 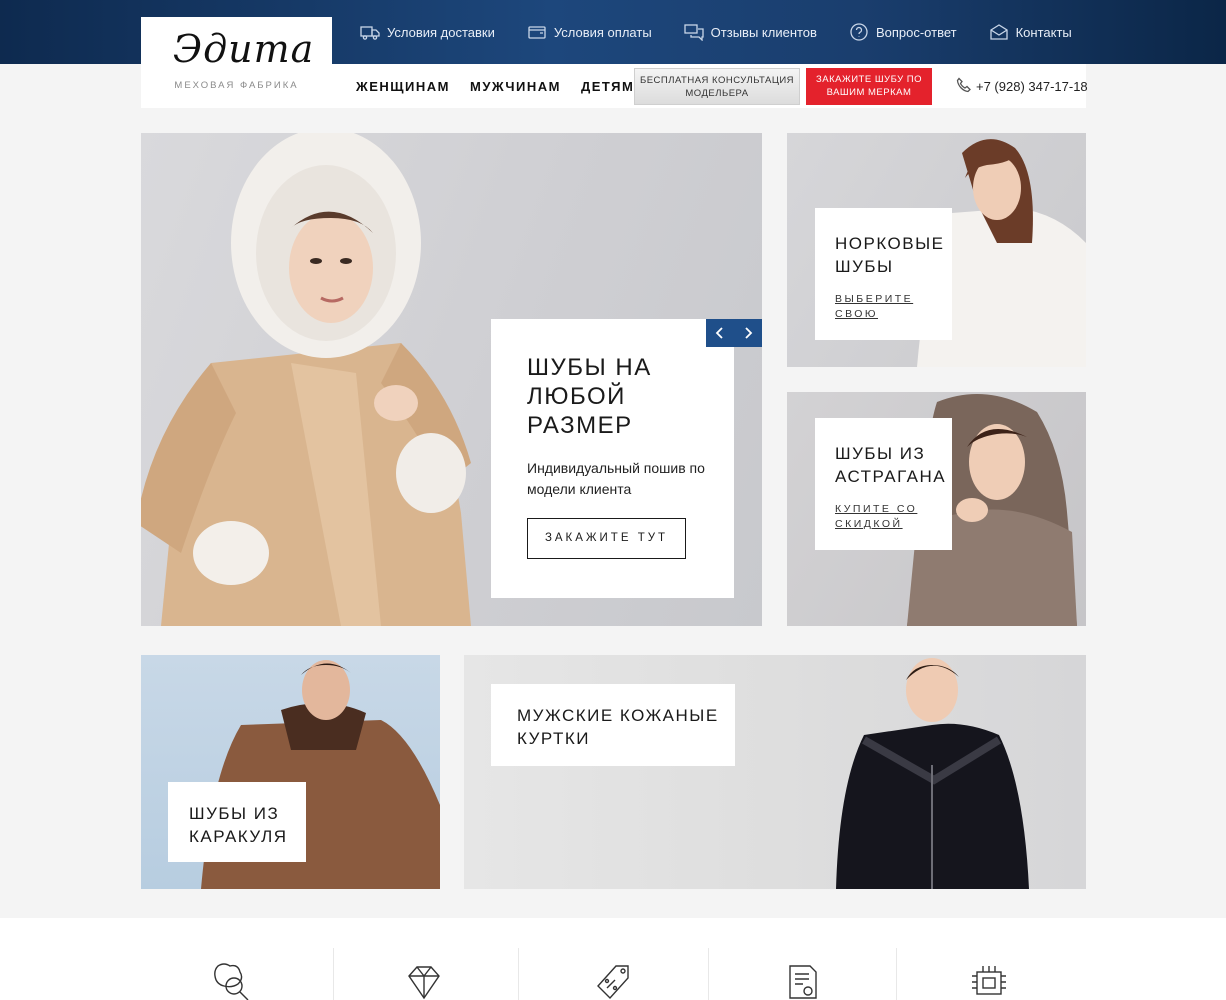 I want to click on logo-wordmark: Эдита, so click(x=244, y=49).